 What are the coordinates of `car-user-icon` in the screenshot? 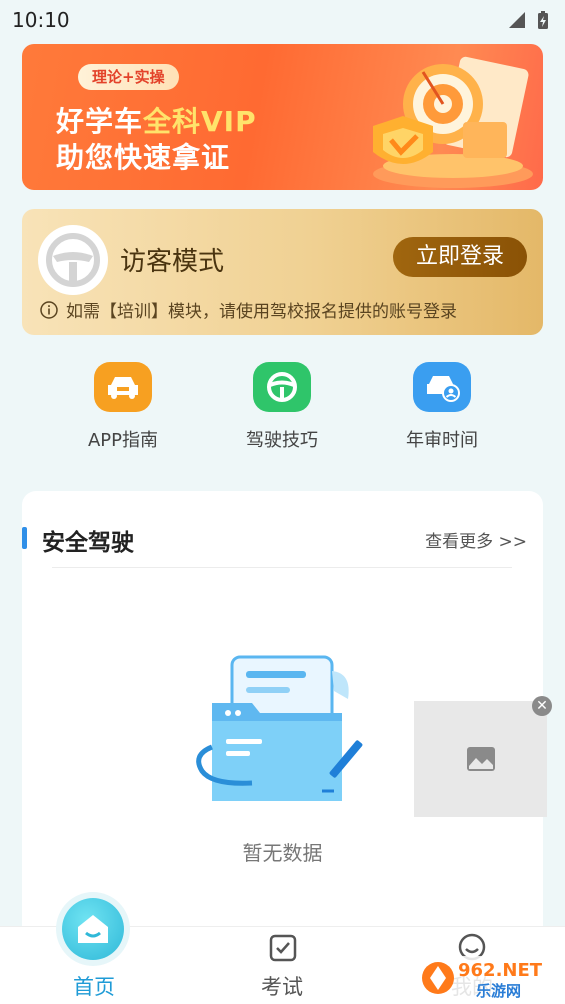 It's located at (442, 387).